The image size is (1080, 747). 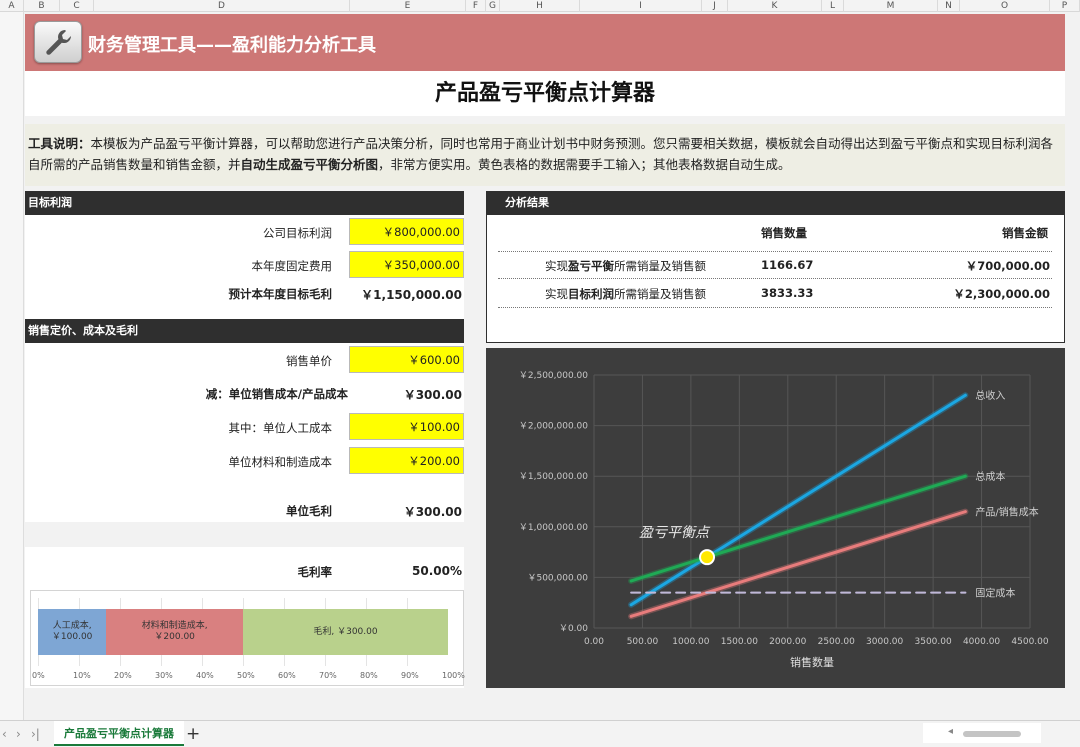 I want to click on col-header: O, so click(x=1005, y=6).